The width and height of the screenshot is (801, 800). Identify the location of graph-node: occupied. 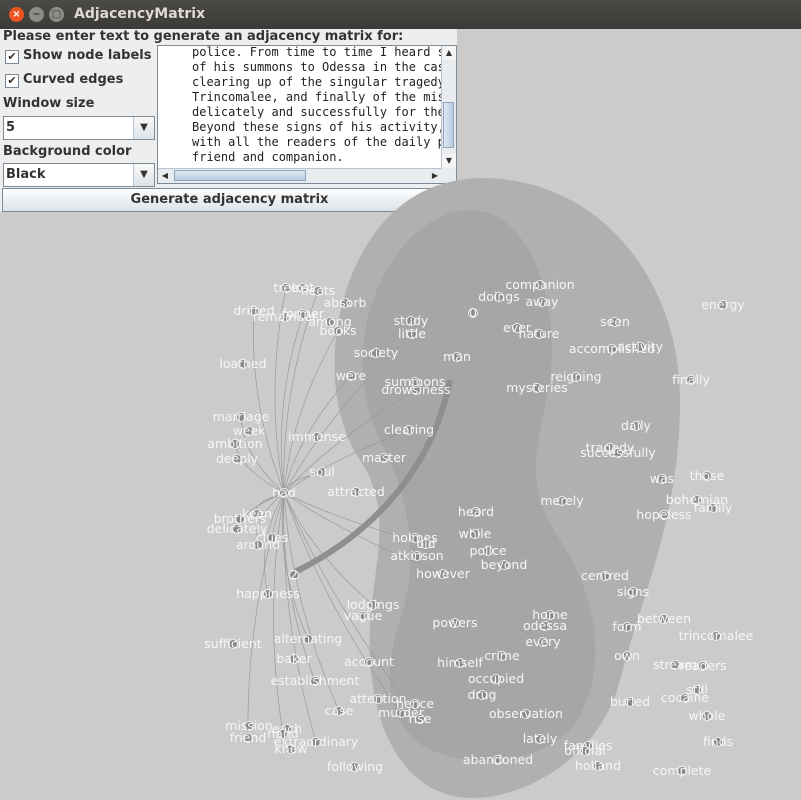
(496, 678).